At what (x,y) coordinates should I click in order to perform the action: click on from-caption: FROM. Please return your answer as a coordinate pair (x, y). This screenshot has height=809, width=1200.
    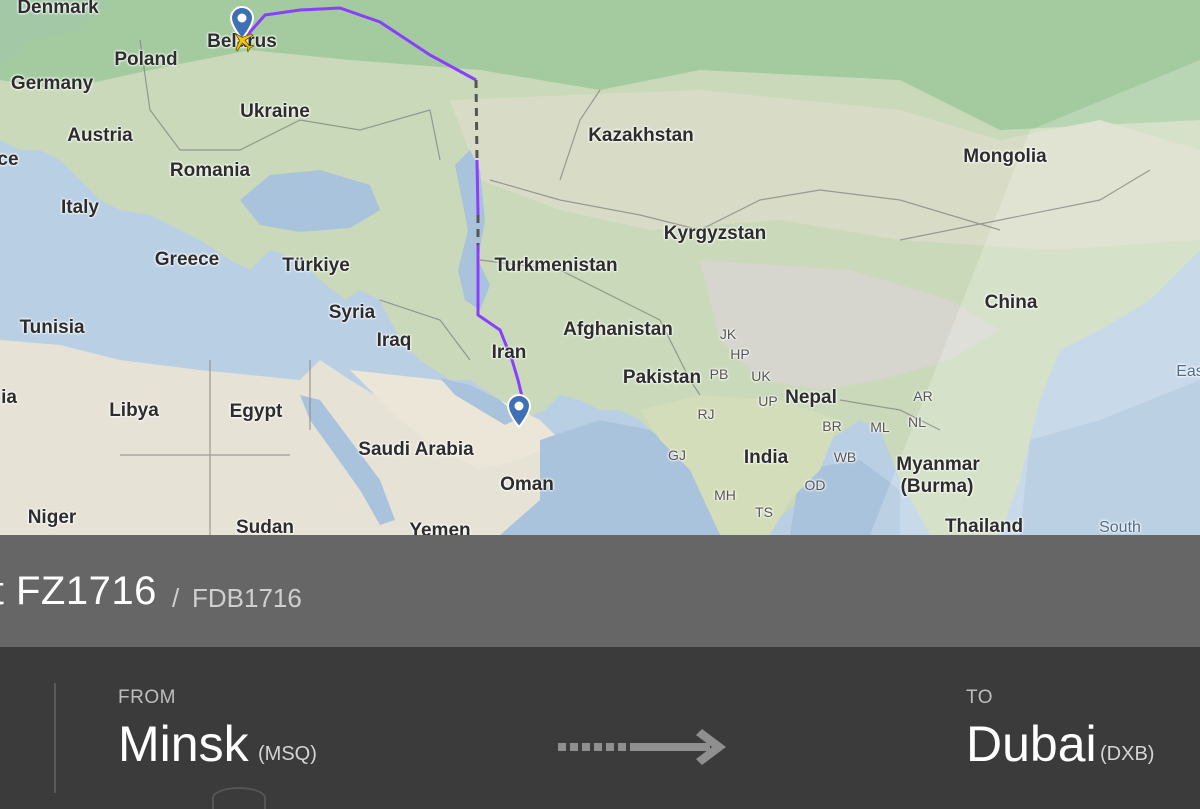
    Looking at the image, I should click on (147, 697).